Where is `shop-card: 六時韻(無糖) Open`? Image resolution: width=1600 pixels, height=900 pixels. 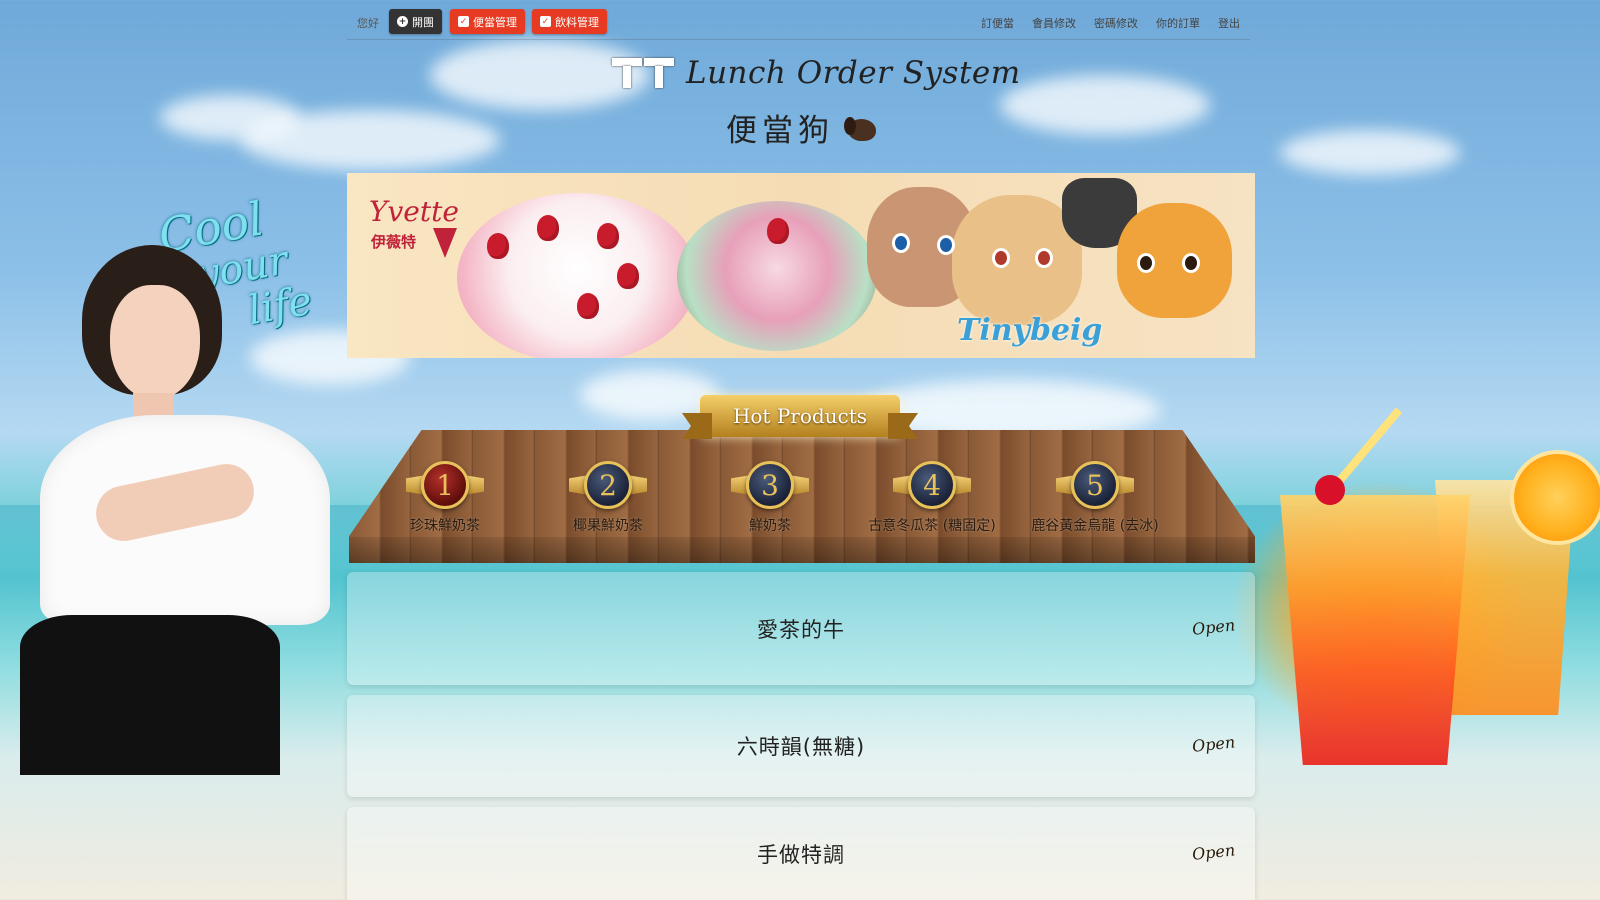 shop-card: 六時韻(無糖) Open is located at coordinates (801, 746).